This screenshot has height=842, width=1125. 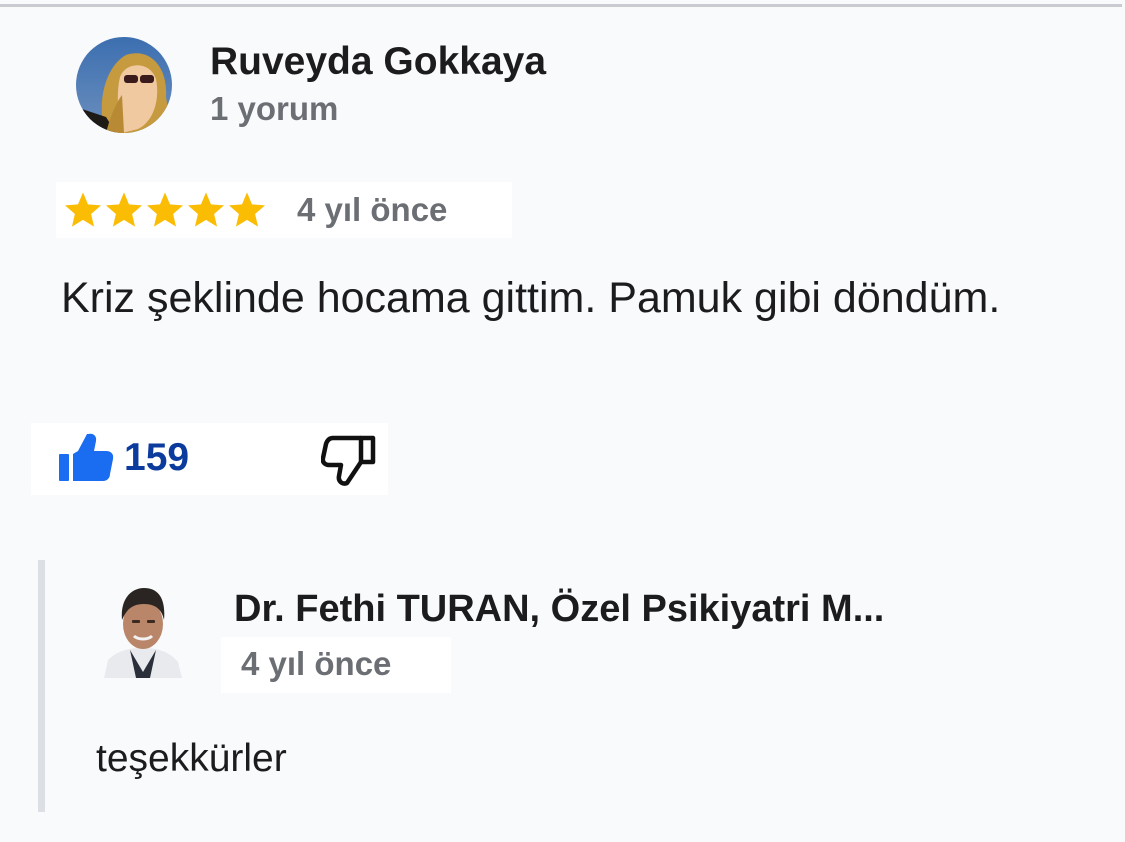 I want to click on divider, so click(x=561, y=5).